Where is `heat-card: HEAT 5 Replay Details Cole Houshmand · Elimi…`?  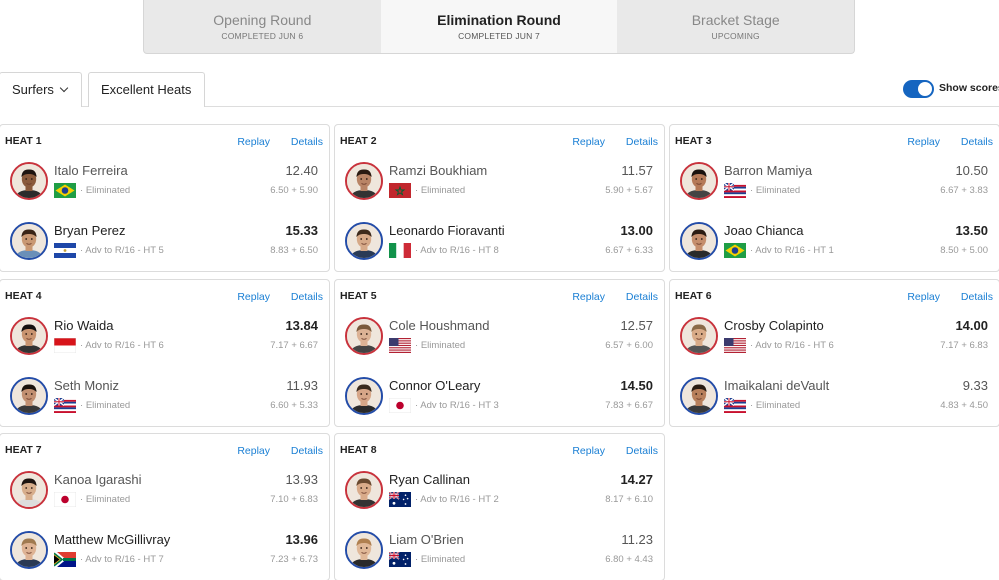
heat-card: HEAT 5 Replay Details Cole Houshmand · Elimi… is located at coordinates (499, 353).